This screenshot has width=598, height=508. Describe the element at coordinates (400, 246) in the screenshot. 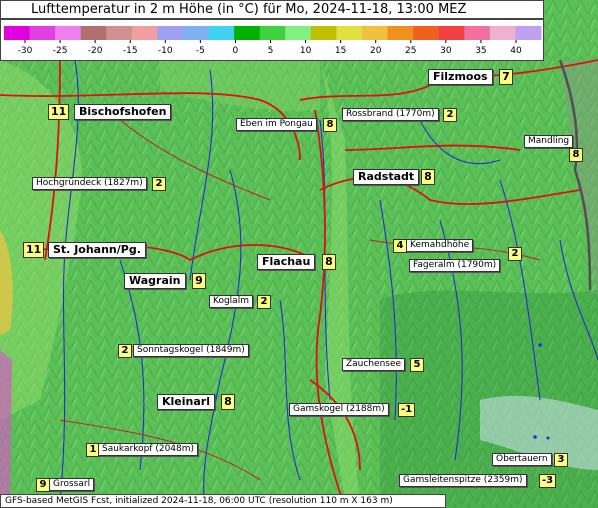

I see `value-kemahdhoehe: 4` at that location.